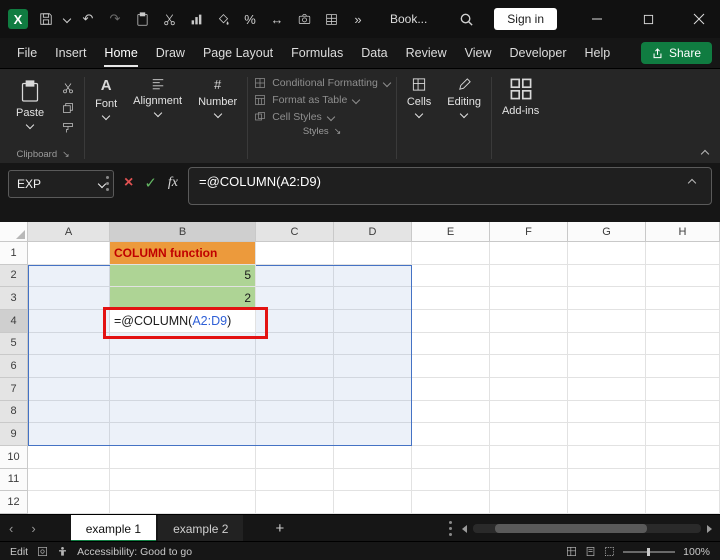 The width and height of the screenshot is (720, 560). What do you see at coordinates (183, 412) in the screenshot?
I see `cell-B8` at bounding box center [183, 412].